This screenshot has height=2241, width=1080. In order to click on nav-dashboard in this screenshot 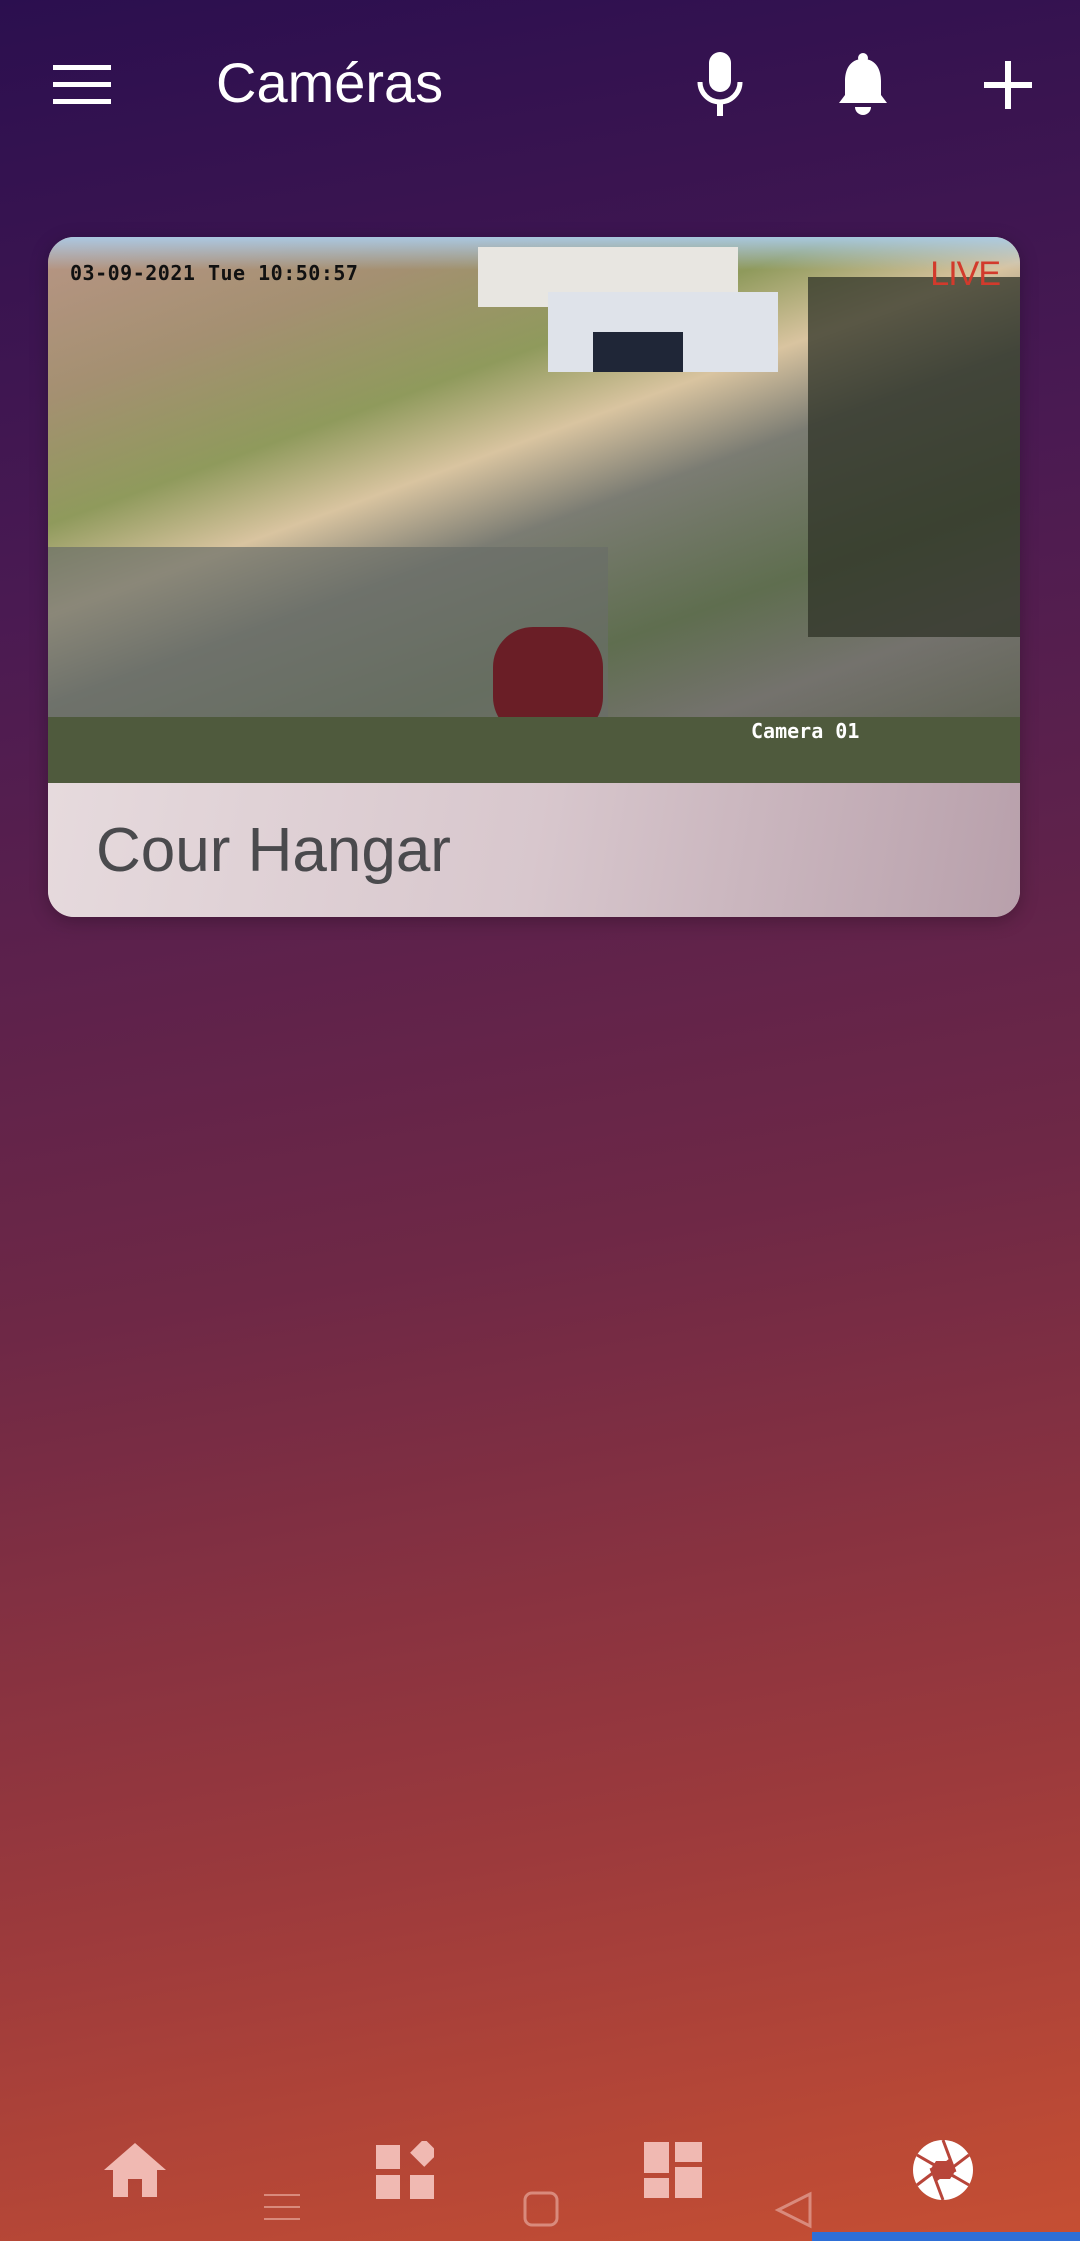, I will do `click(673, 2170)`.